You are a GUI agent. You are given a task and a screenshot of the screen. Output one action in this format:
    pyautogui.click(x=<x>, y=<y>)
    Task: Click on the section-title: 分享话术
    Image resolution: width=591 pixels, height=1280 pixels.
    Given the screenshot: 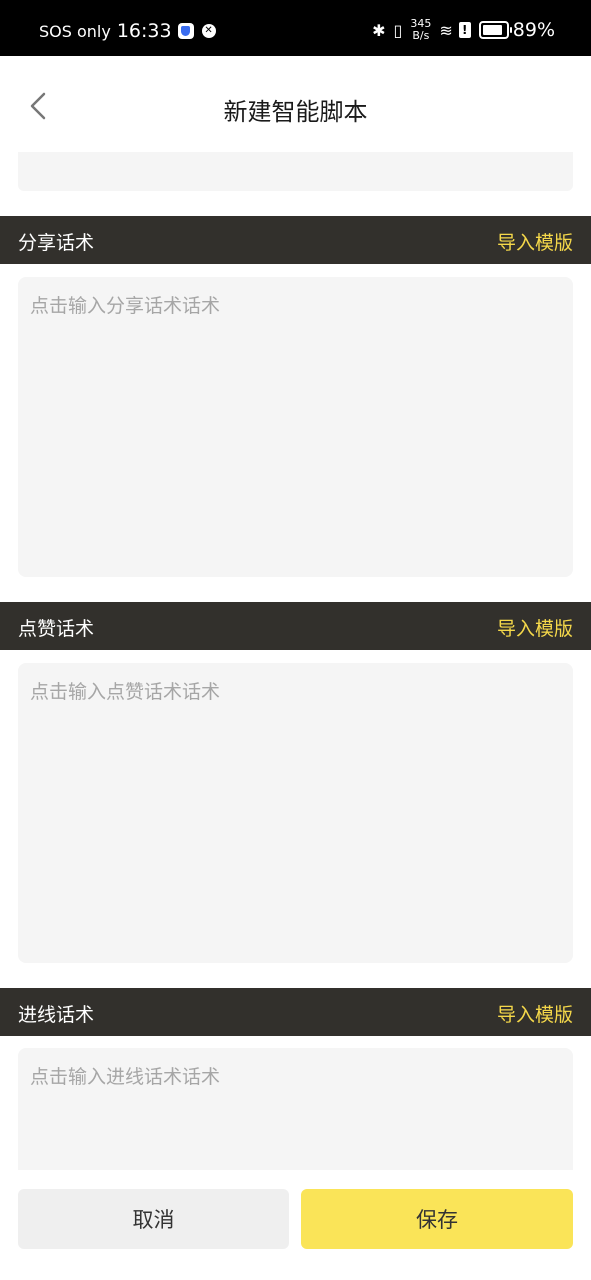 What is the action you would take?
    pyautogui.click(x=56, y=243)
    